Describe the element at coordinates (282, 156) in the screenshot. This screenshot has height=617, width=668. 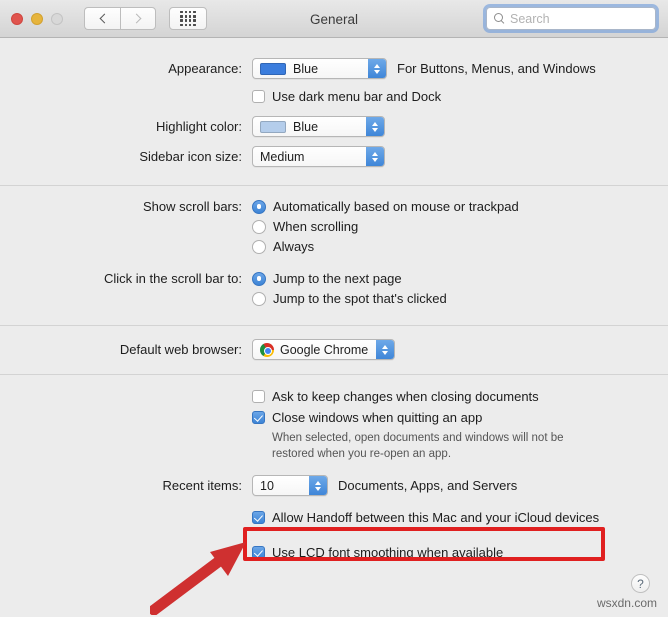
I see `sidebar-icon-size-value: Medium` at that location.